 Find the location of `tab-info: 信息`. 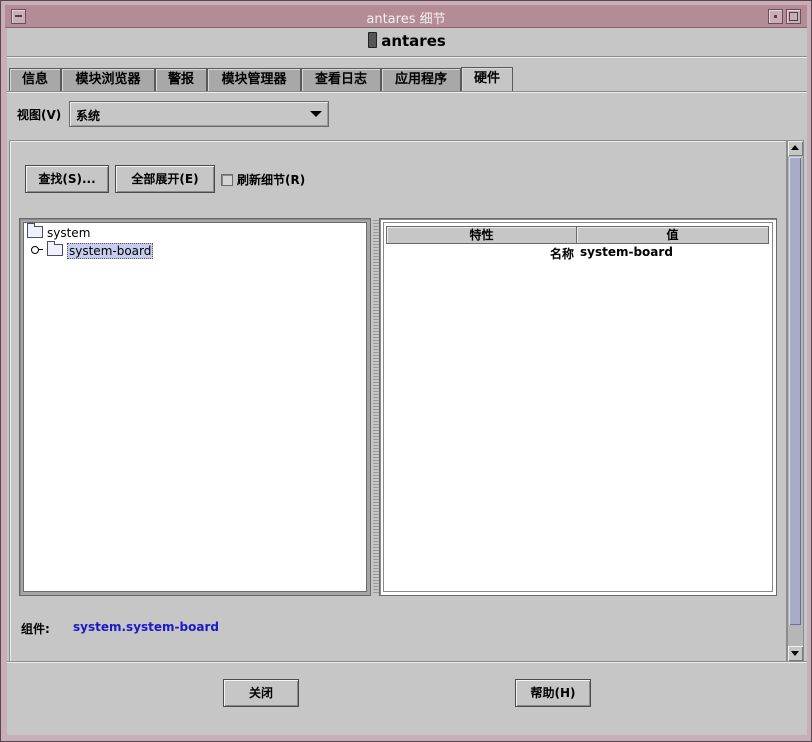

tab-info: 信息 is located at coordinates (35, 79).